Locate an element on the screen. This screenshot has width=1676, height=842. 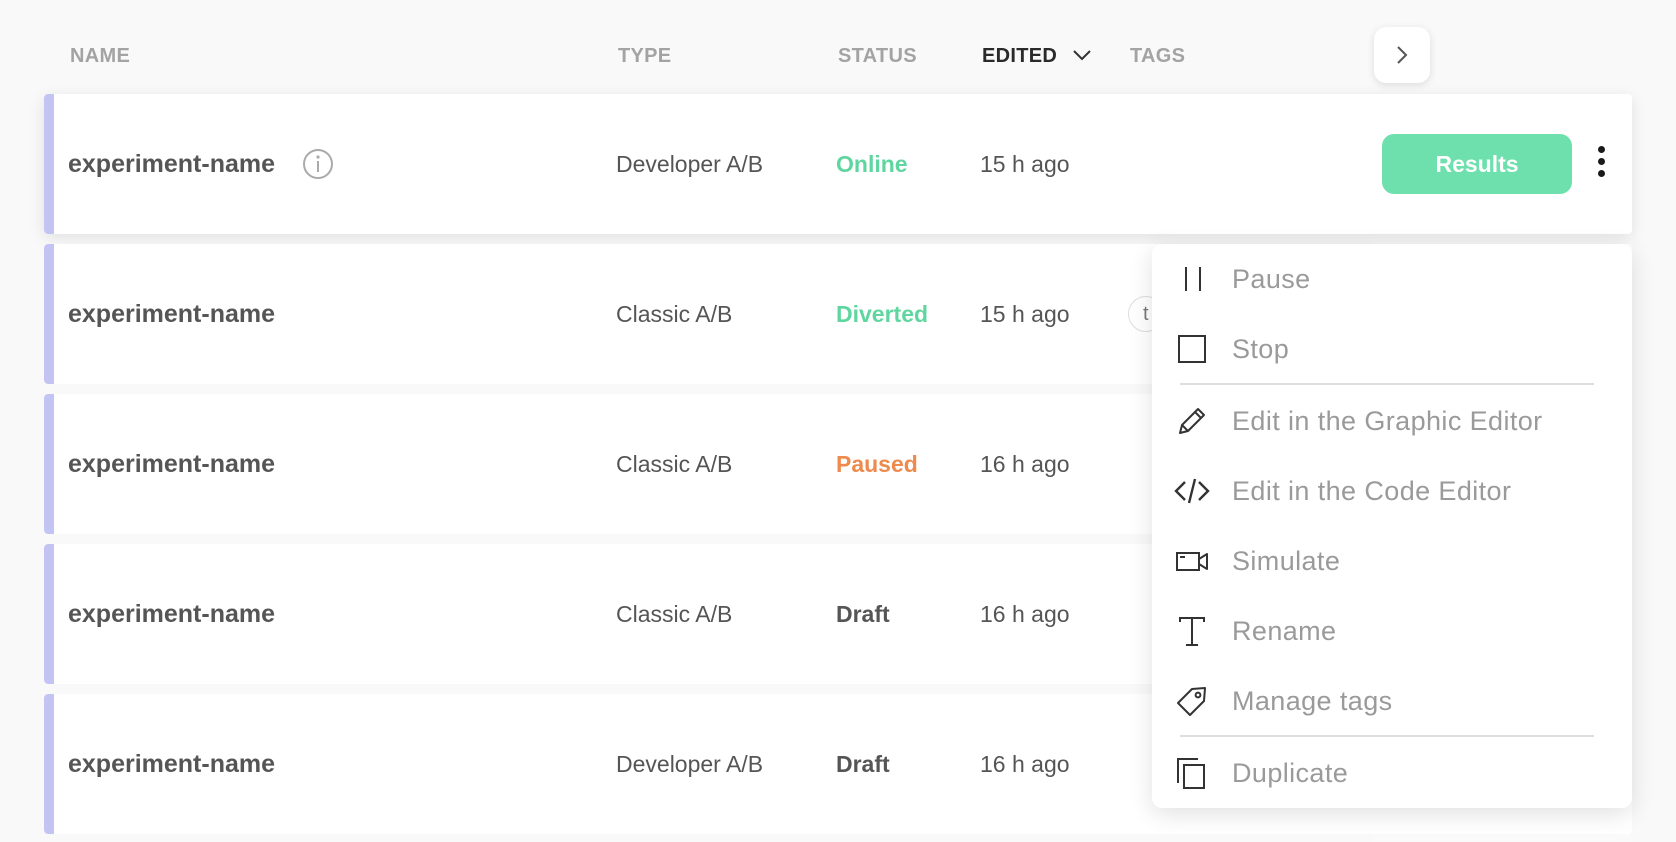
chevron-right-icon is located at coordinates (1402, 55).